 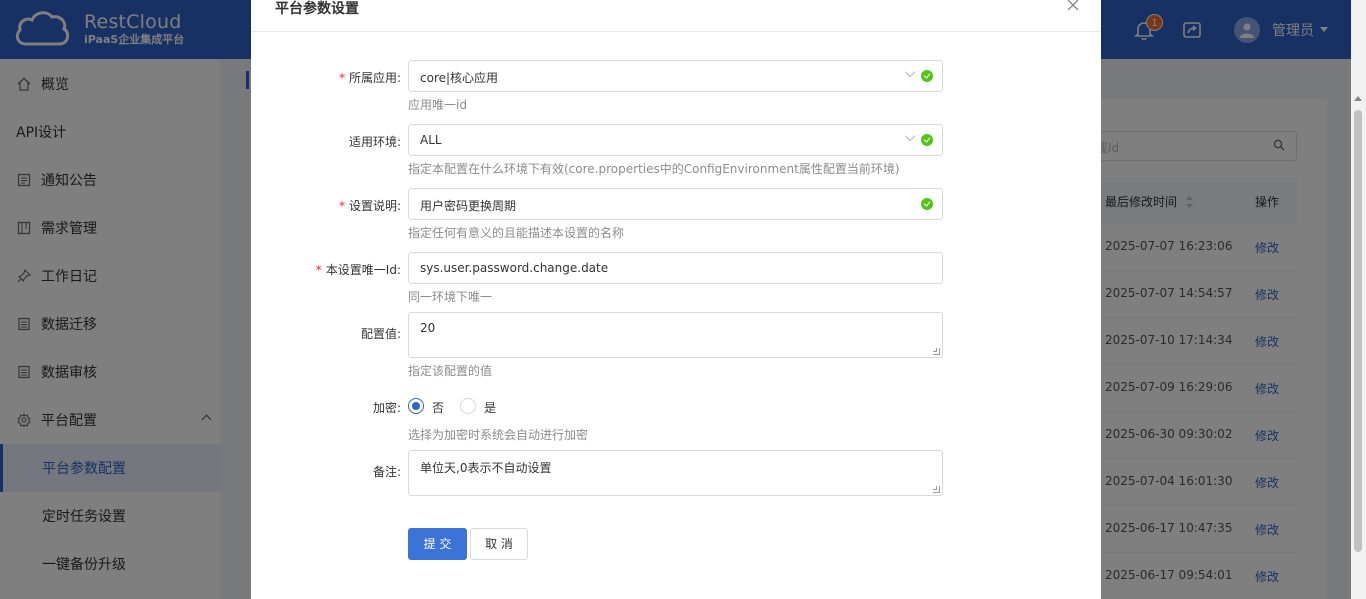 What do you see at coordinates (374, 206) in the screenshot?
I see `desc-label-text: 设置说明:` at bounding box center [374, 206].